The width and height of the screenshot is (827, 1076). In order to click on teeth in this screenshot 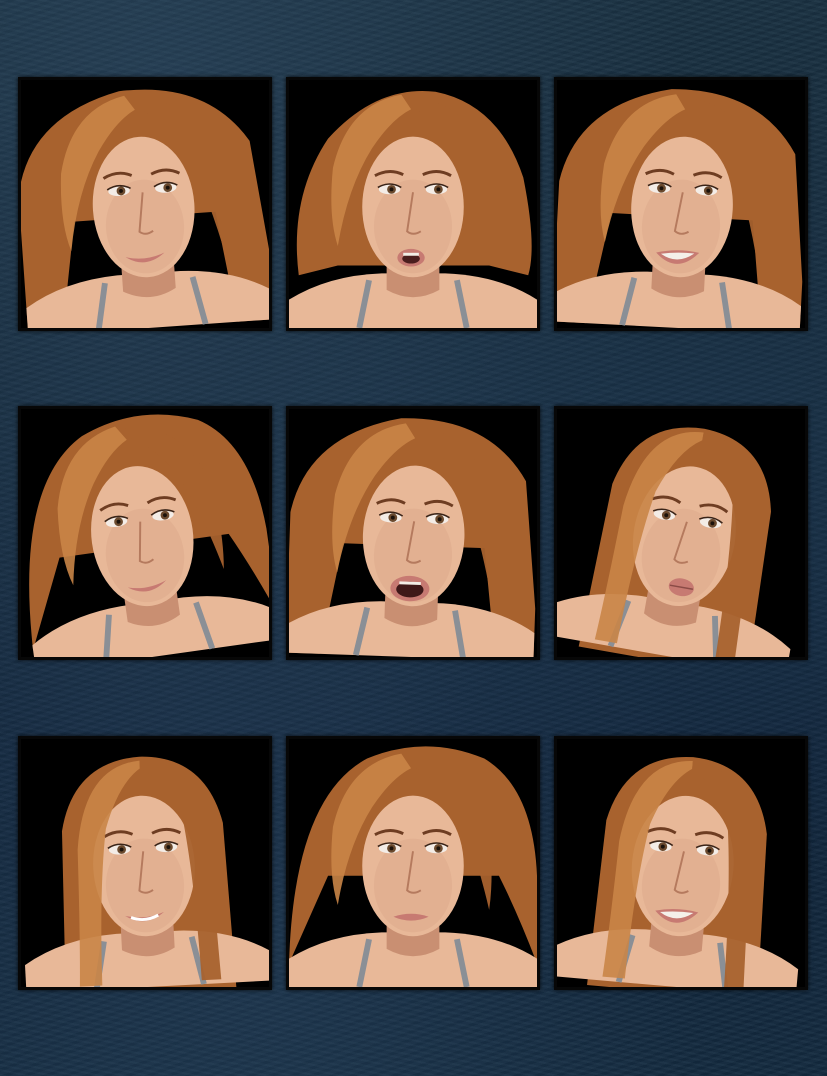, I will do `click(411, 254)`.